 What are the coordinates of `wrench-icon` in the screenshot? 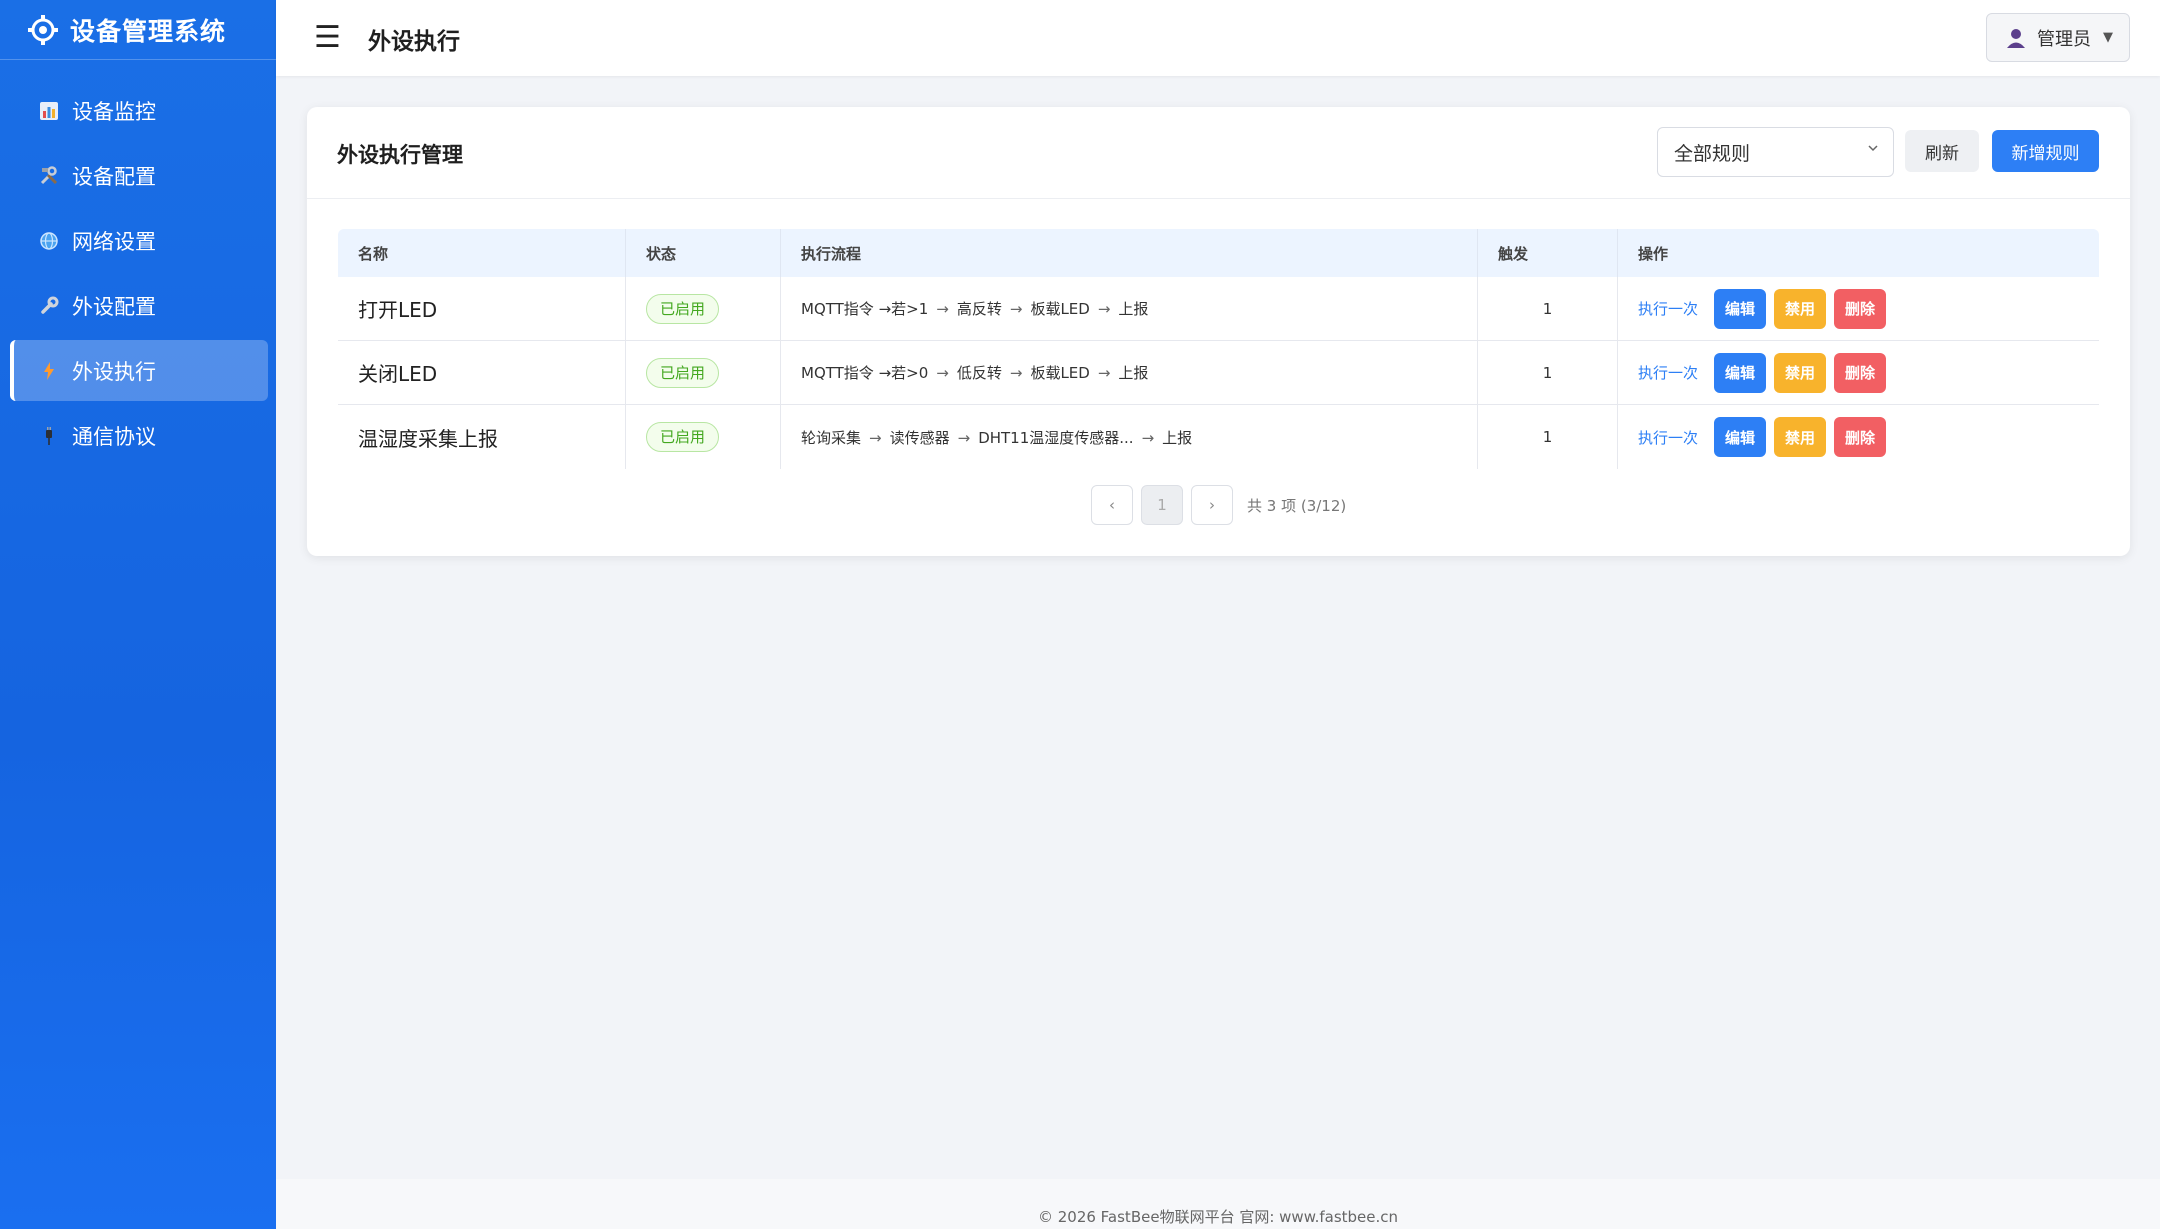 It's located at (49, 306).